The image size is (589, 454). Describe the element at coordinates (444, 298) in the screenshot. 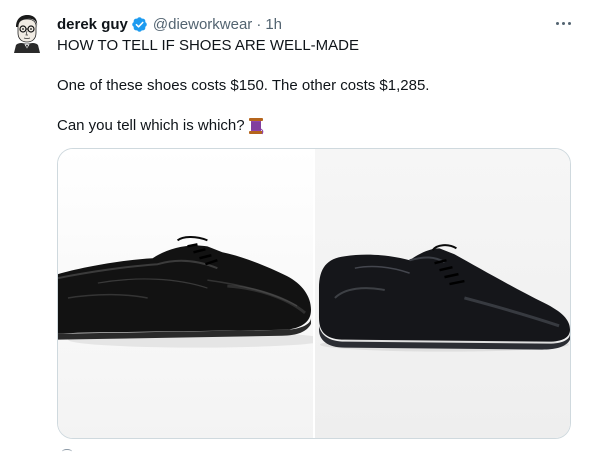

I see `shoe-image-right` at that location.